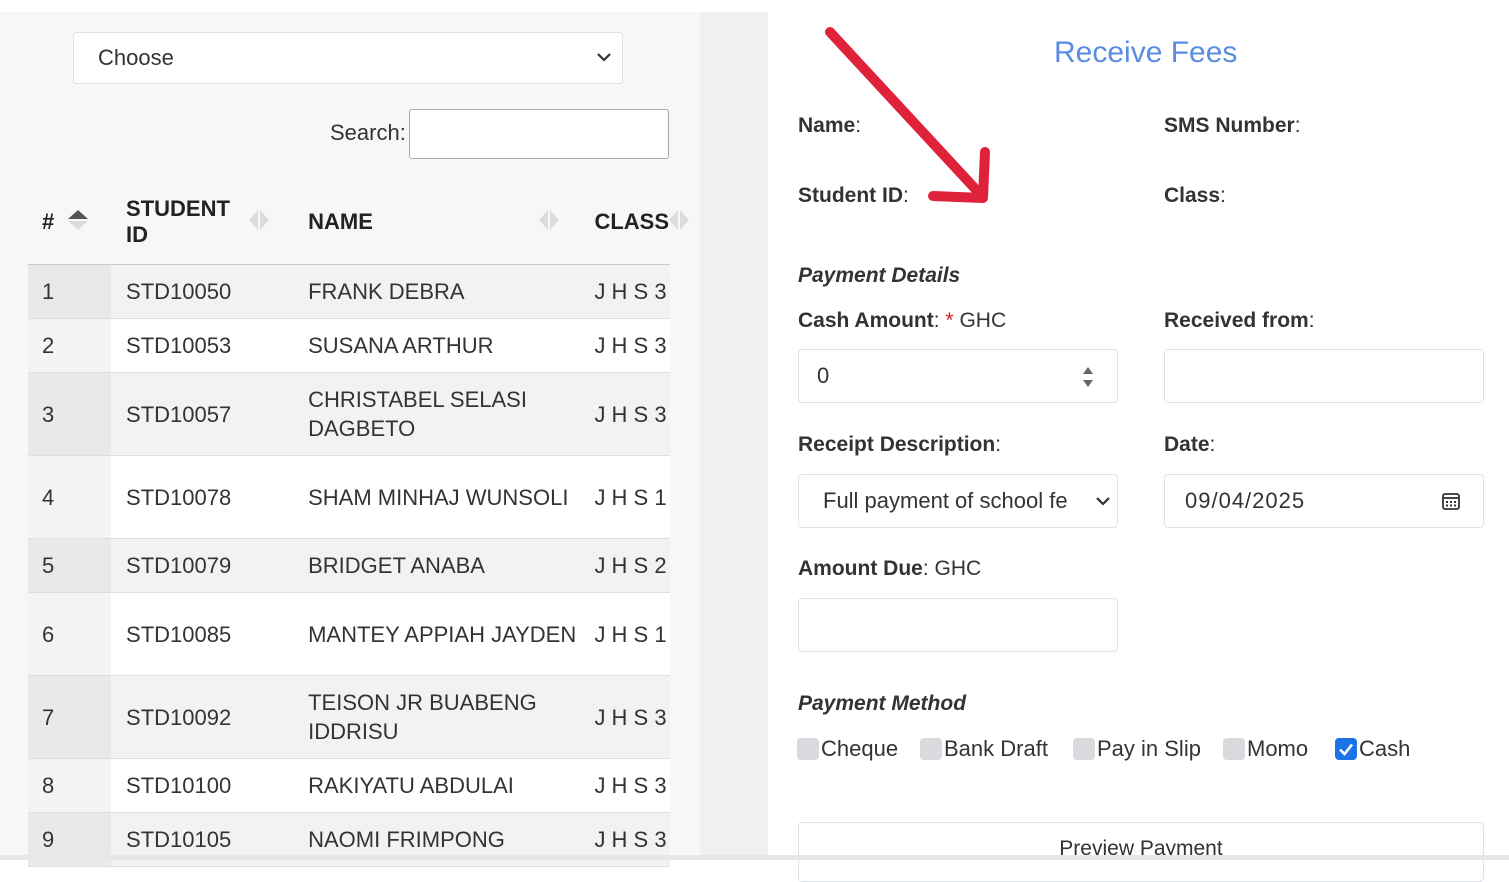 The image size is (1509, 882). Describe the element at coordinates (900, 444) in the screenshot. I see `receipt-description-label: Receipt Description:` at that location.